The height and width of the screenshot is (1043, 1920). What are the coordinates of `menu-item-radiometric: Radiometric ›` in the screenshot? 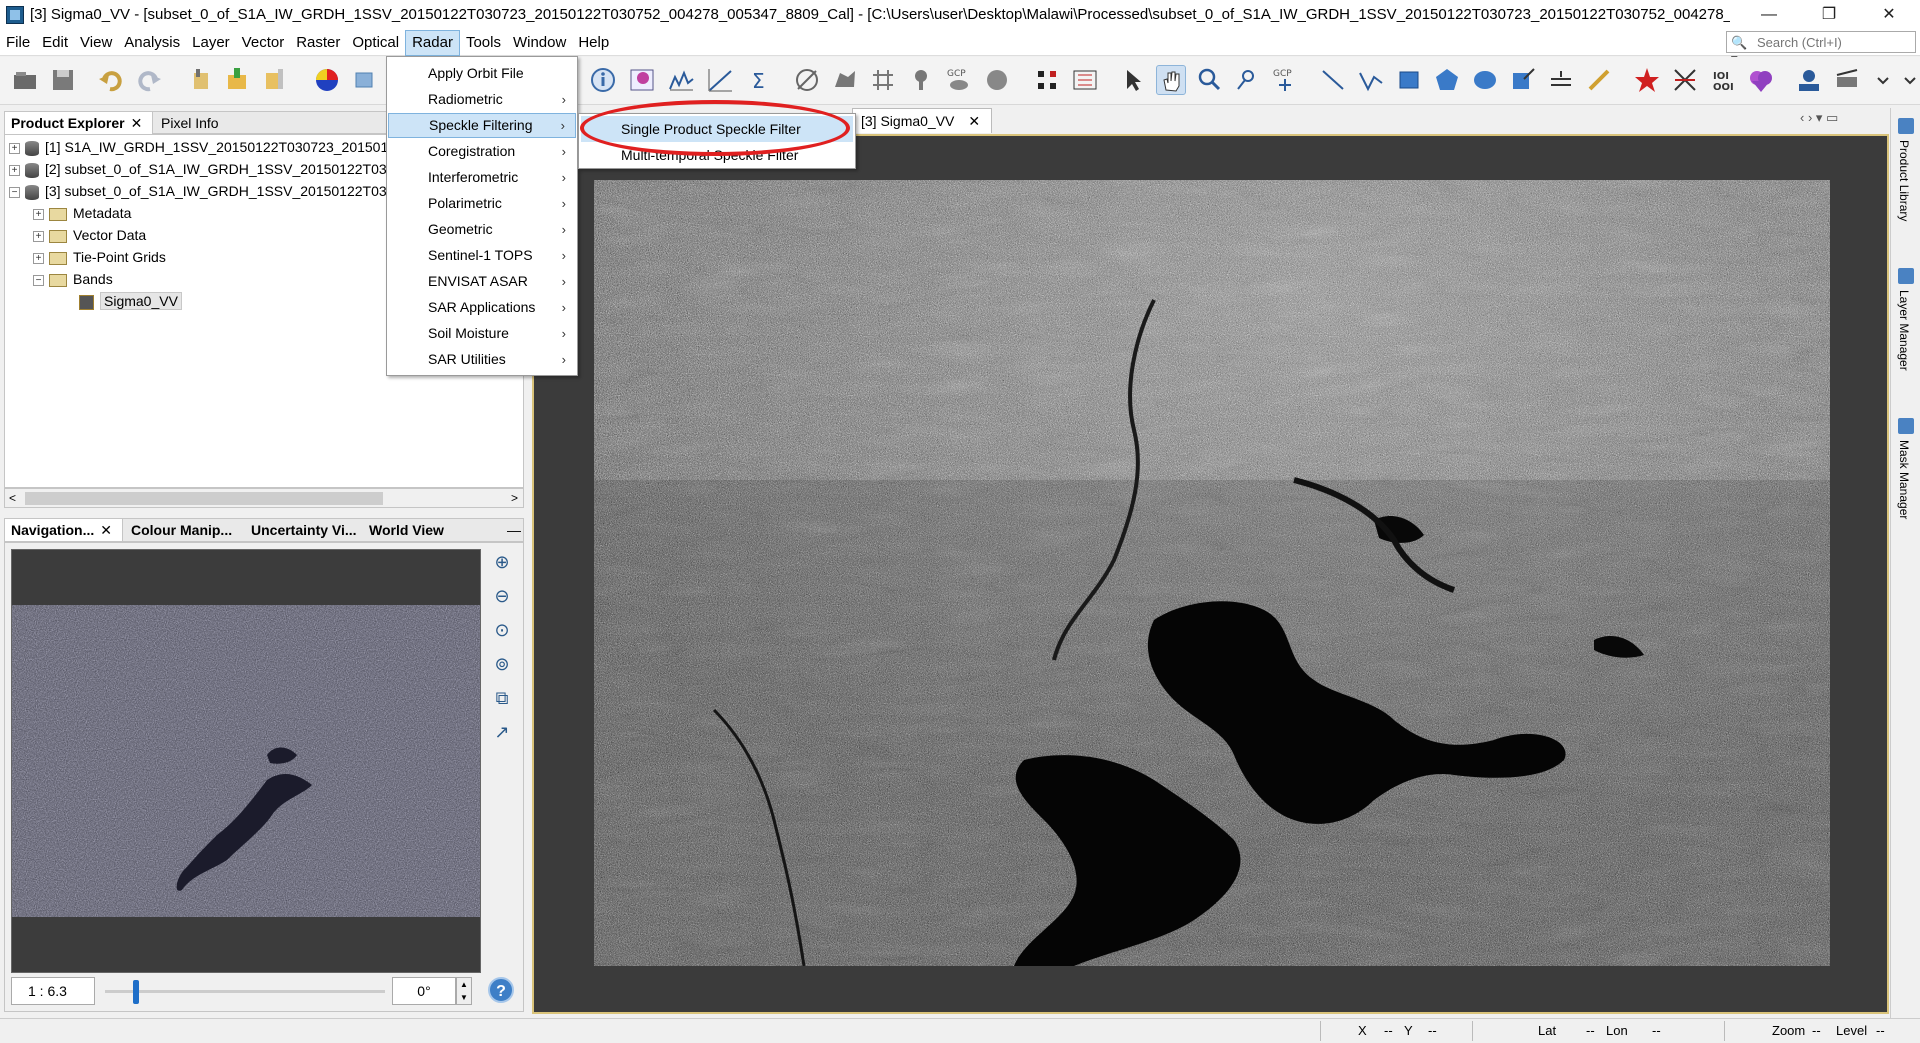 It's located at (482, 99).